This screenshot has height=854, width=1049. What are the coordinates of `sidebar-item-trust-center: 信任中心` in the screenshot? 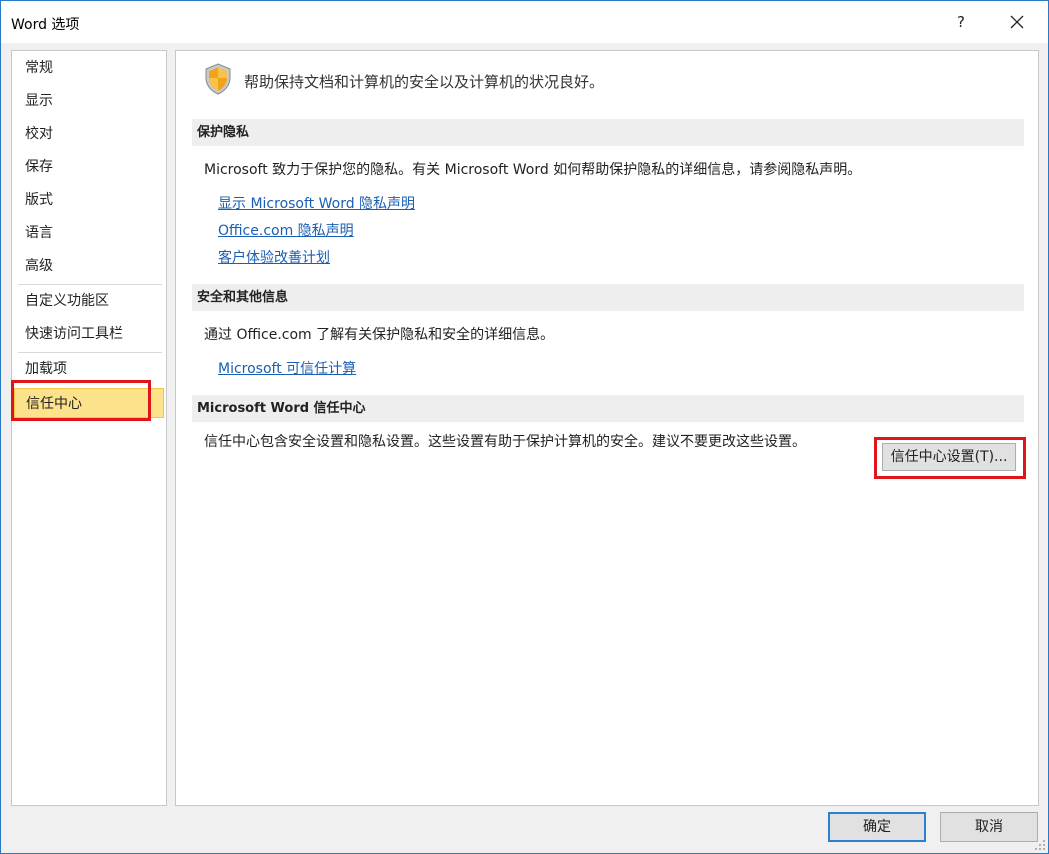 It's located at (89, 403).